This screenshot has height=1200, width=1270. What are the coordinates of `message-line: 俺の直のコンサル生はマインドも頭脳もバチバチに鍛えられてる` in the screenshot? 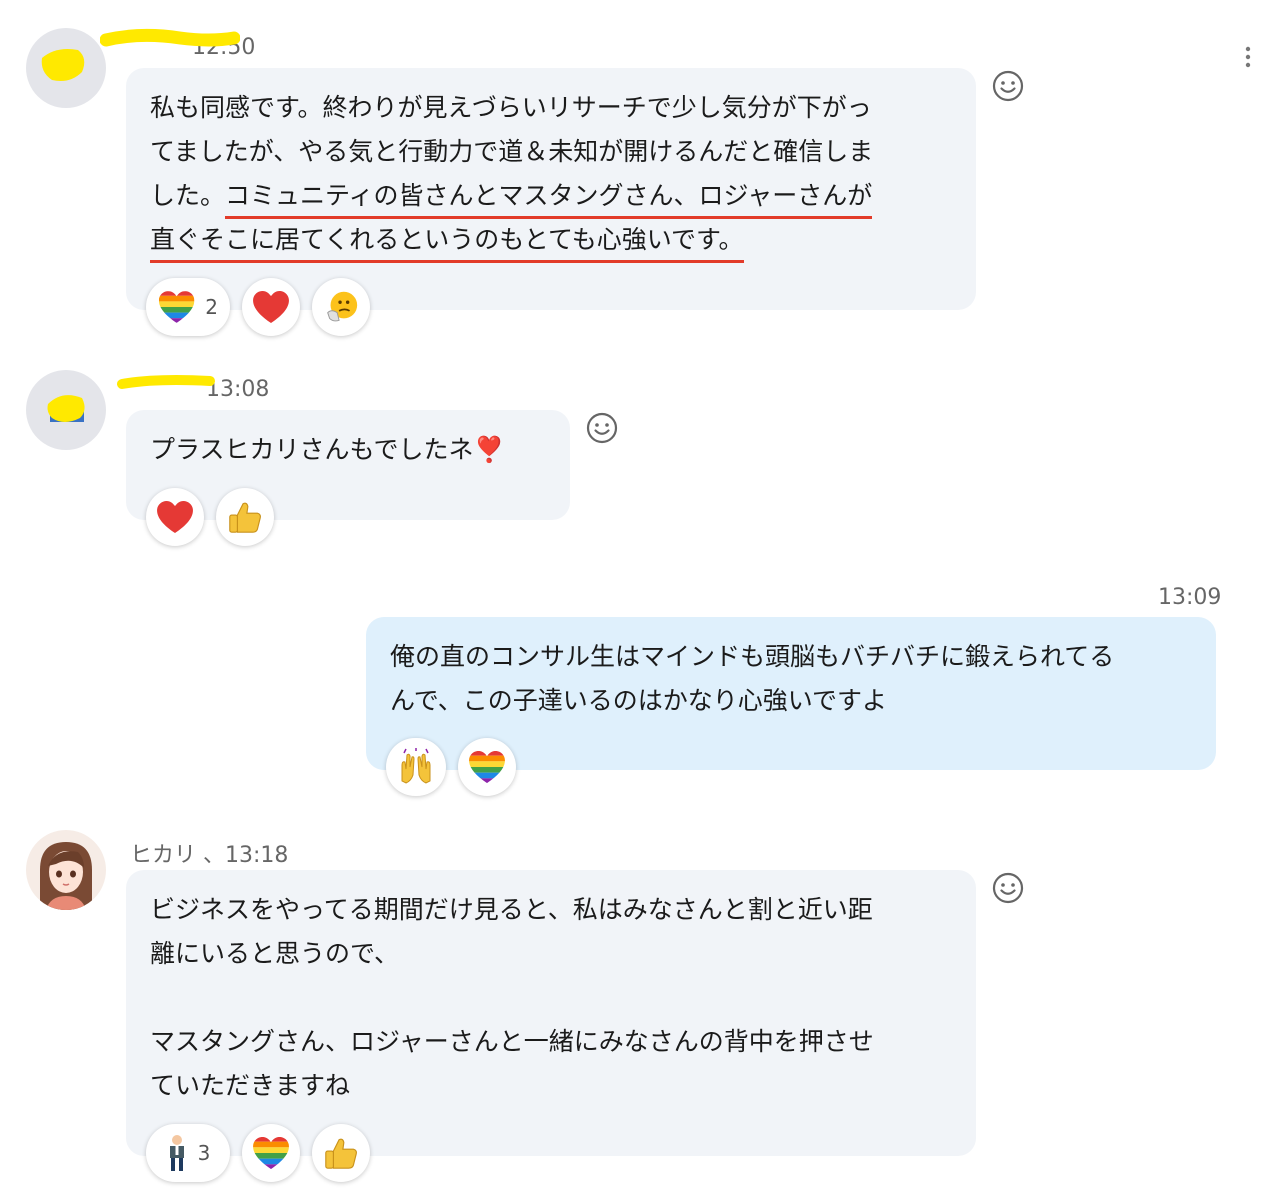 It's located at (752, 656).